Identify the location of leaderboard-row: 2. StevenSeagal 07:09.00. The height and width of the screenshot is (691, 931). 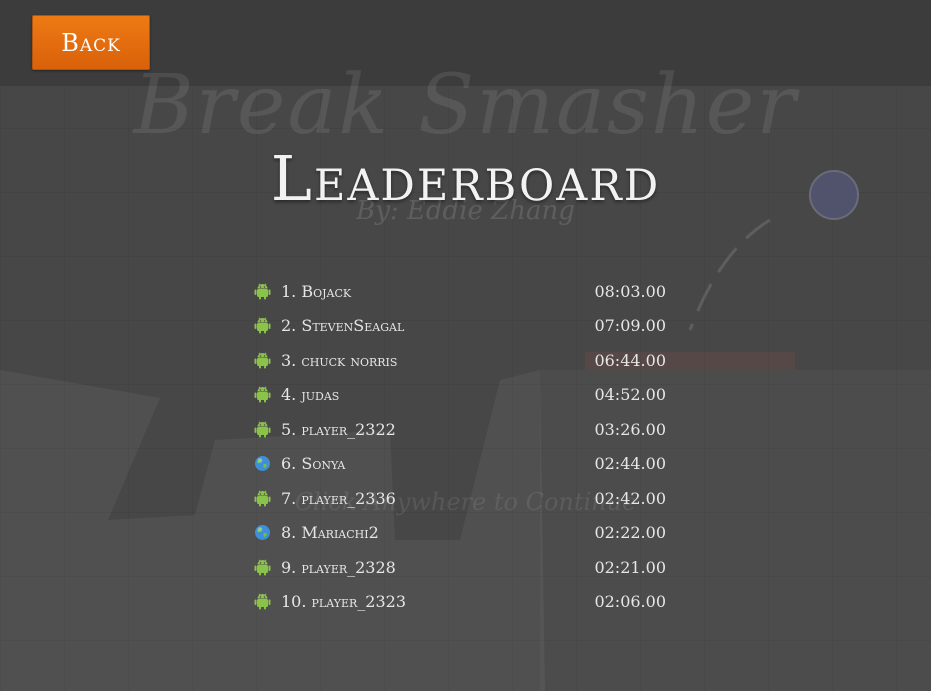
(460, 326).